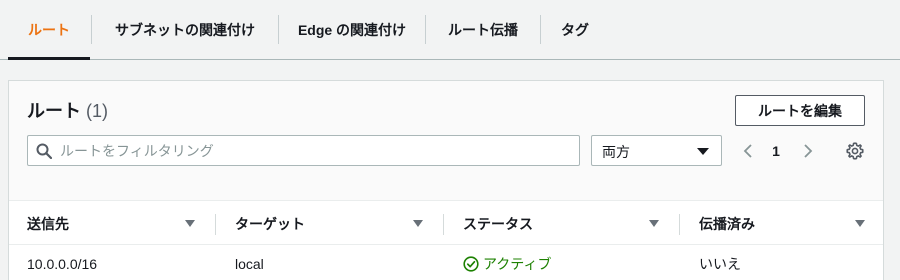  I want to click on cell-status: アクティブ, so click(507, 263).